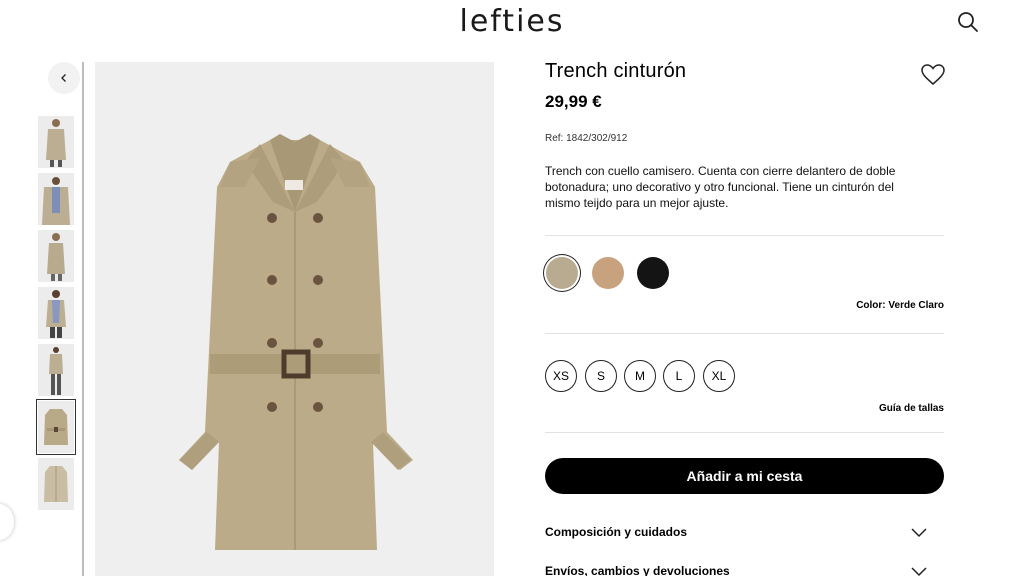 Image resolution: width=1024 pixels, height=576 pixels. I want to click on color-swatch-verde-claro, so click(562, 273).